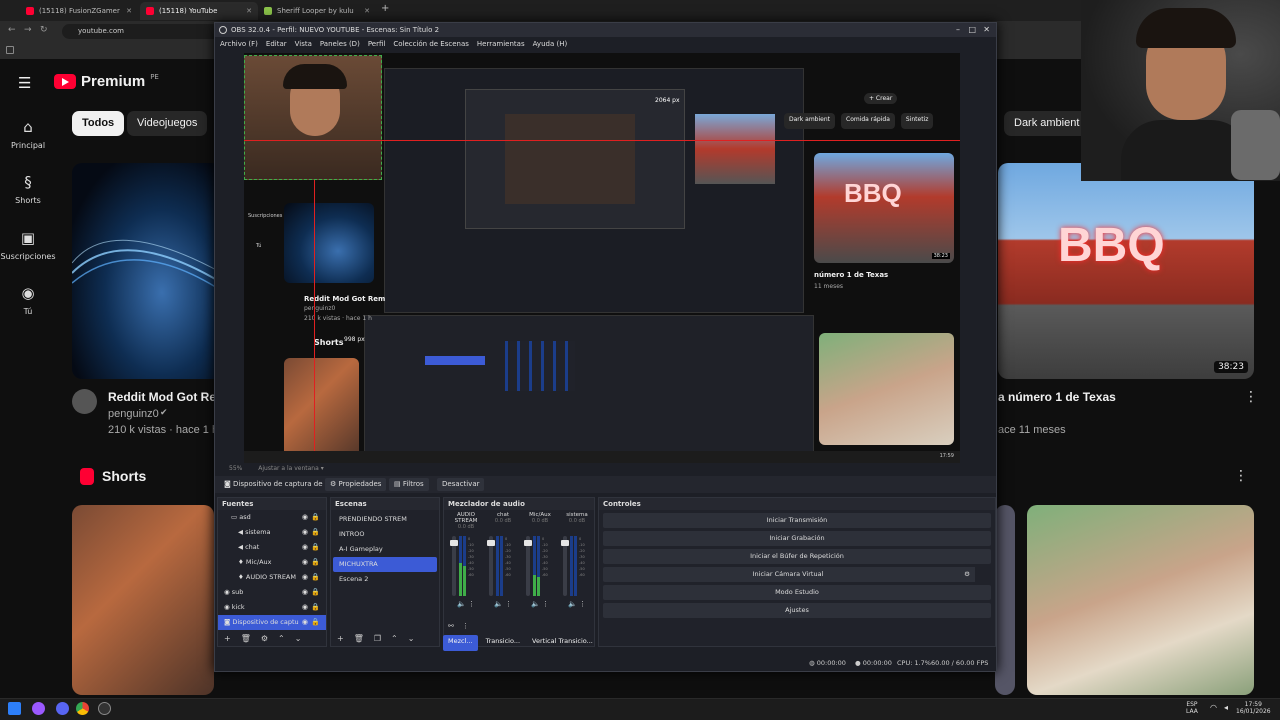 Image resolution: width=1280 pixels, height=720 pixels. What do you see at coordinates (385, 579) in the screenshot?
I see `scene-item: Escena 2` at bounding box center [385, 579].